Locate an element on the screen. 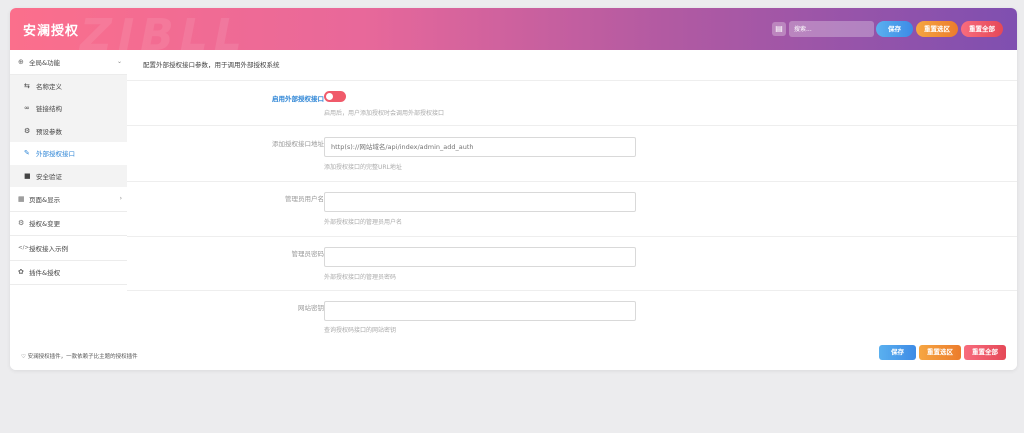 Image resolution: width=1024 pixels, height=433 pixels. sidebar-subitem-label: 外部授权接口 is located at coordinates (55, 154).